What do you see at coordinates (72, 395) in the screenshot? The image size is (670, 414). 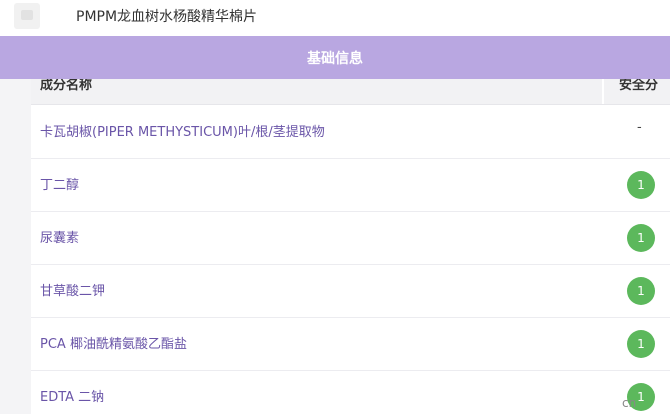 I see `ingredient-link: EDTA 二钠` at bounding box center [72, 395].